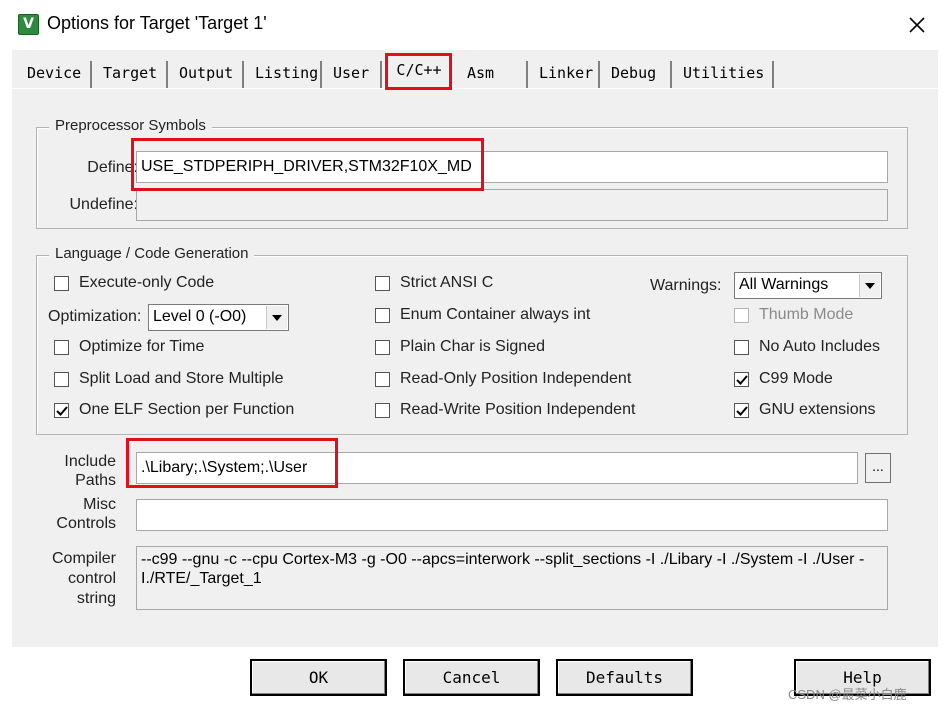 This screenshot has width=949, height=710. Describe the element at coordinates (86, 523) in the screenshot. I see `misc-controls-label-line2: Controls` at that location.